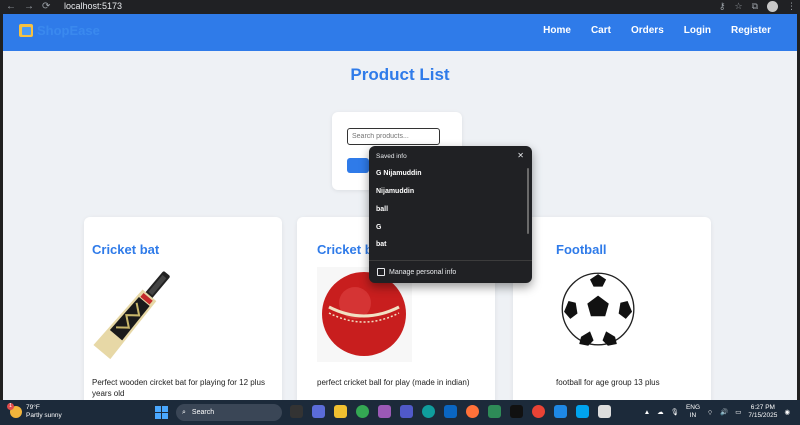 The image size is (800, 425). Describe the element at coordinates (528, 201) in the screenshot. I see `popup-scrollbar` at that location.